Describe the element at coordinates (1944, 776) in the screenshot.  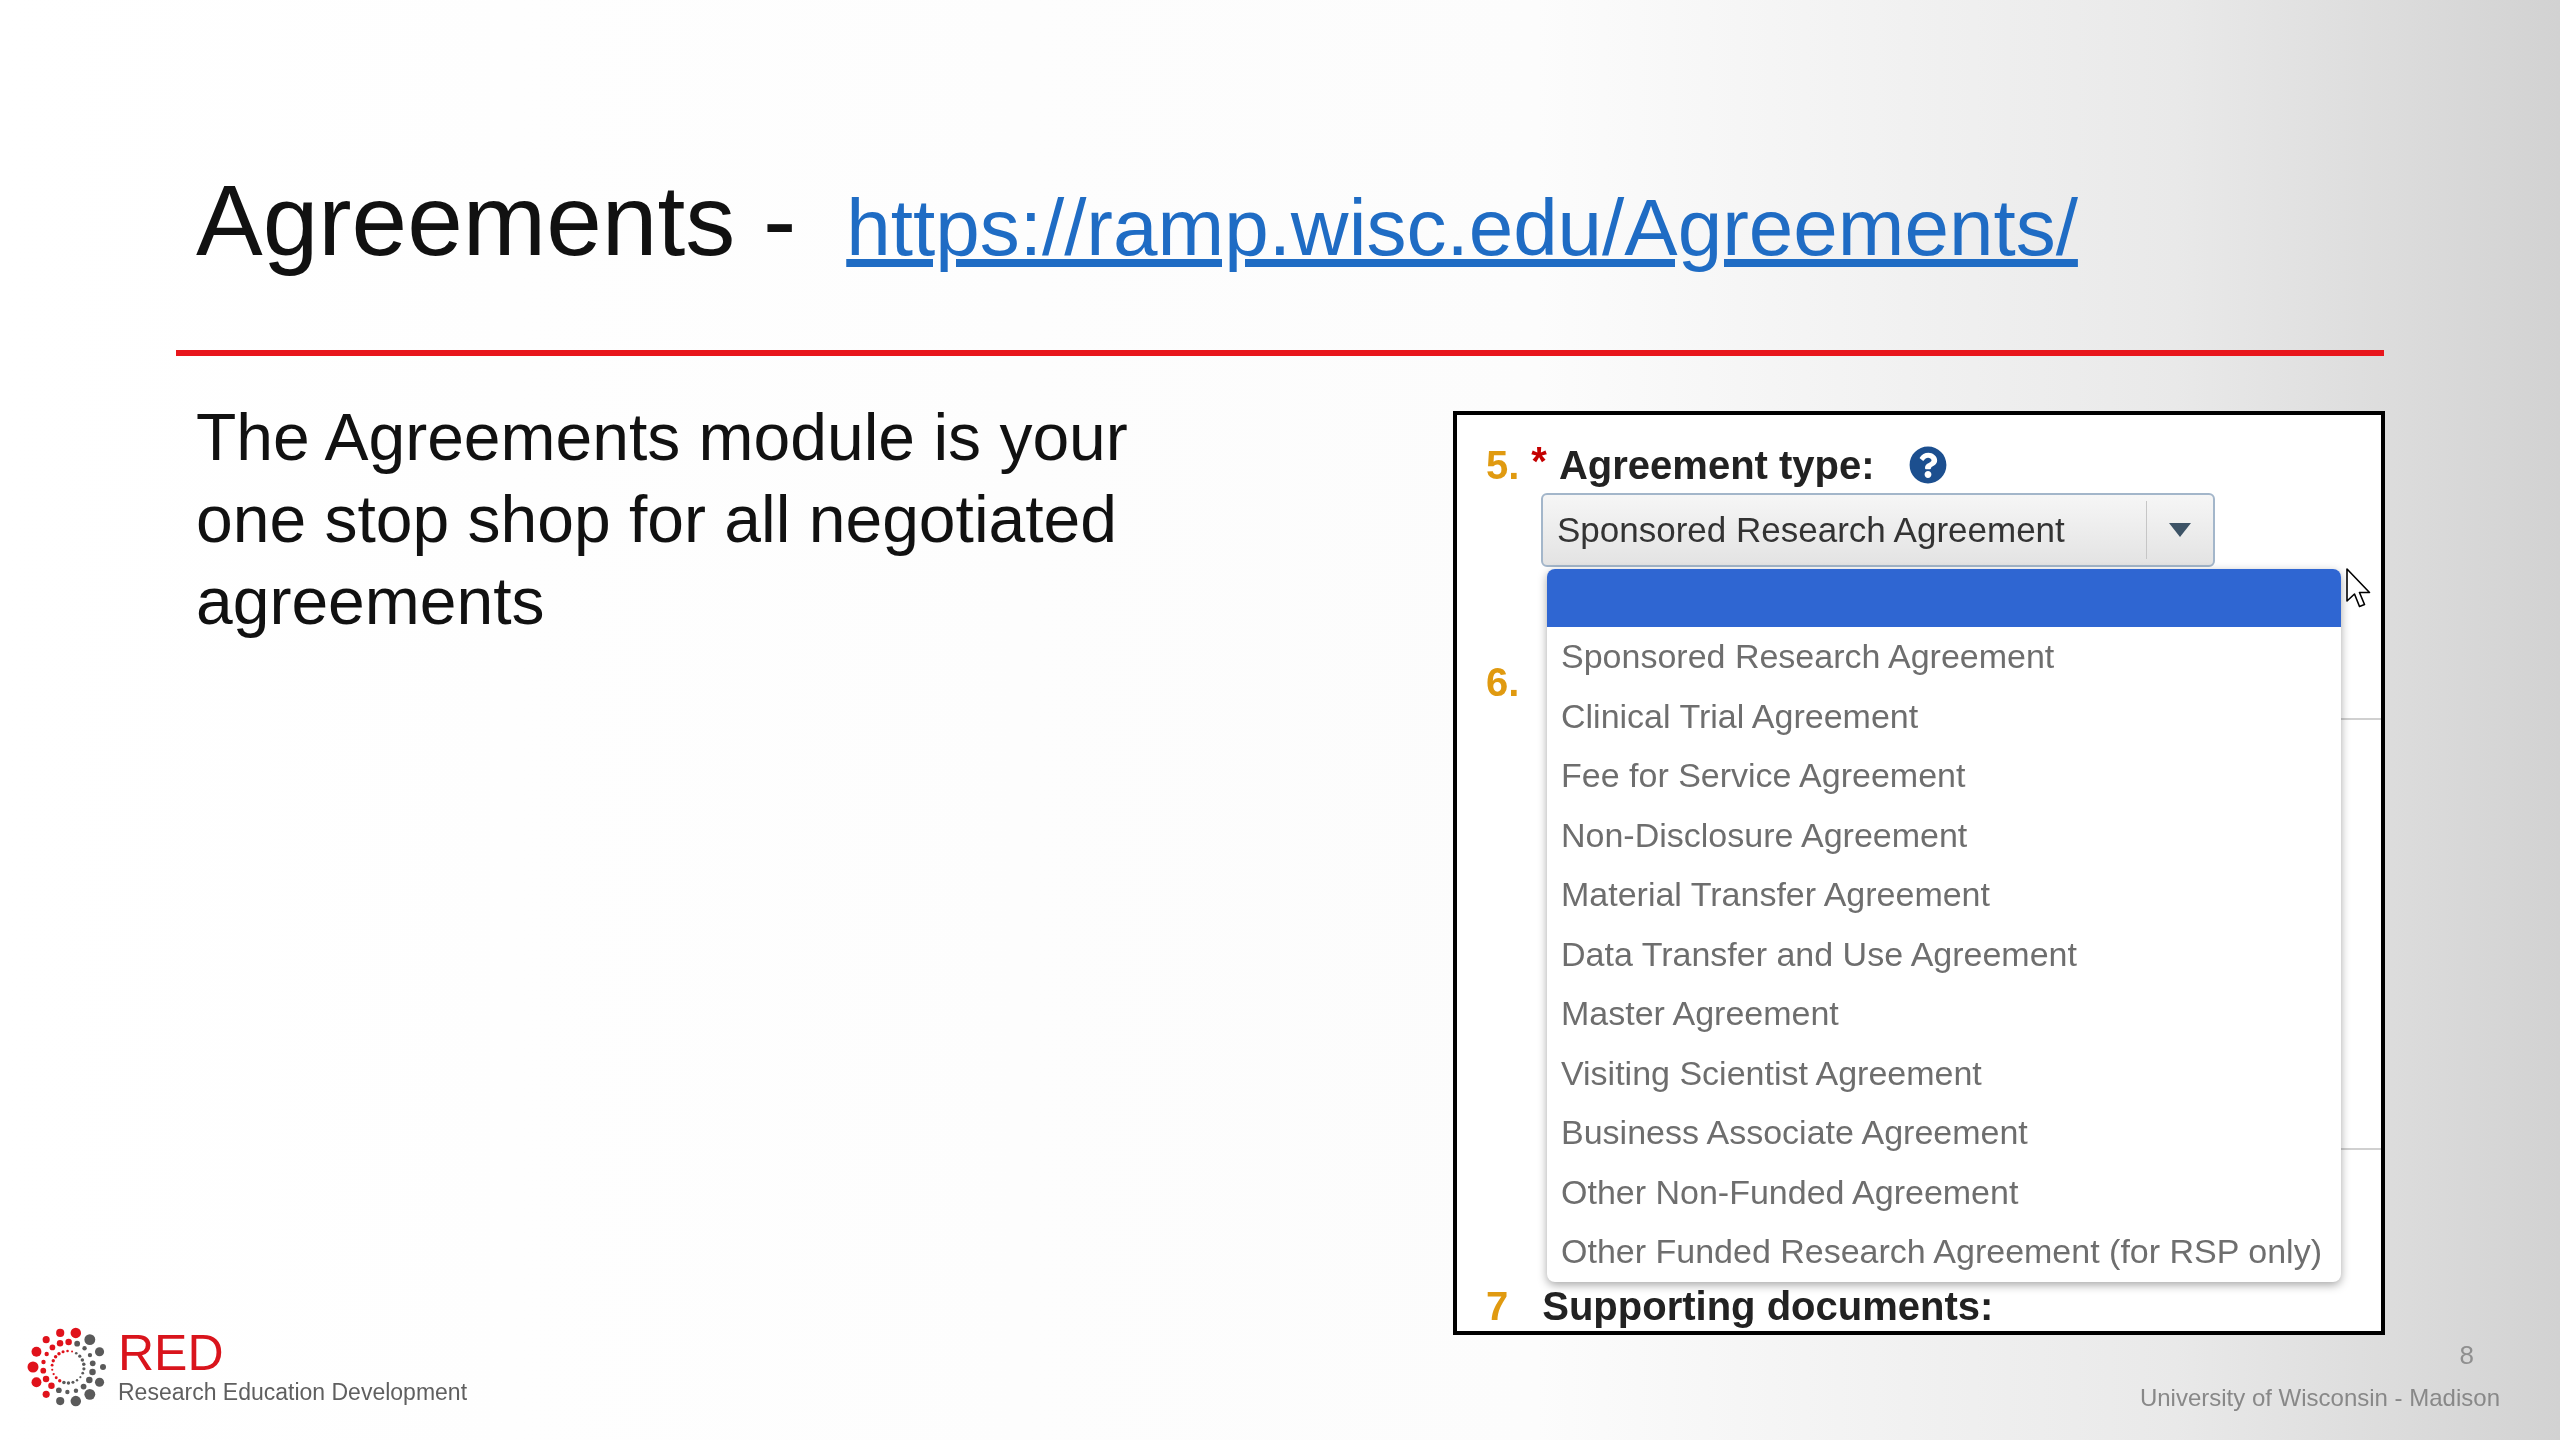
I see `dropdown-option: Fee for Service Agreement` at that location.